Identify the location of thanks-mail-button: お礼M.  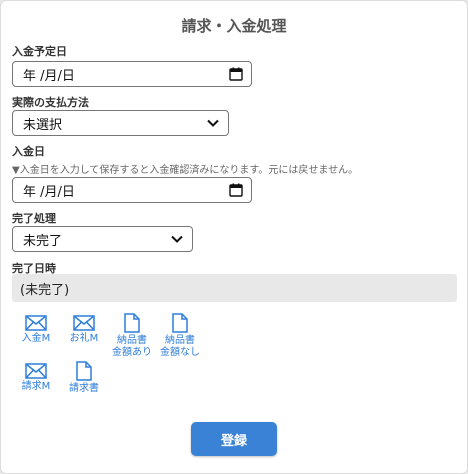
(84, 330).